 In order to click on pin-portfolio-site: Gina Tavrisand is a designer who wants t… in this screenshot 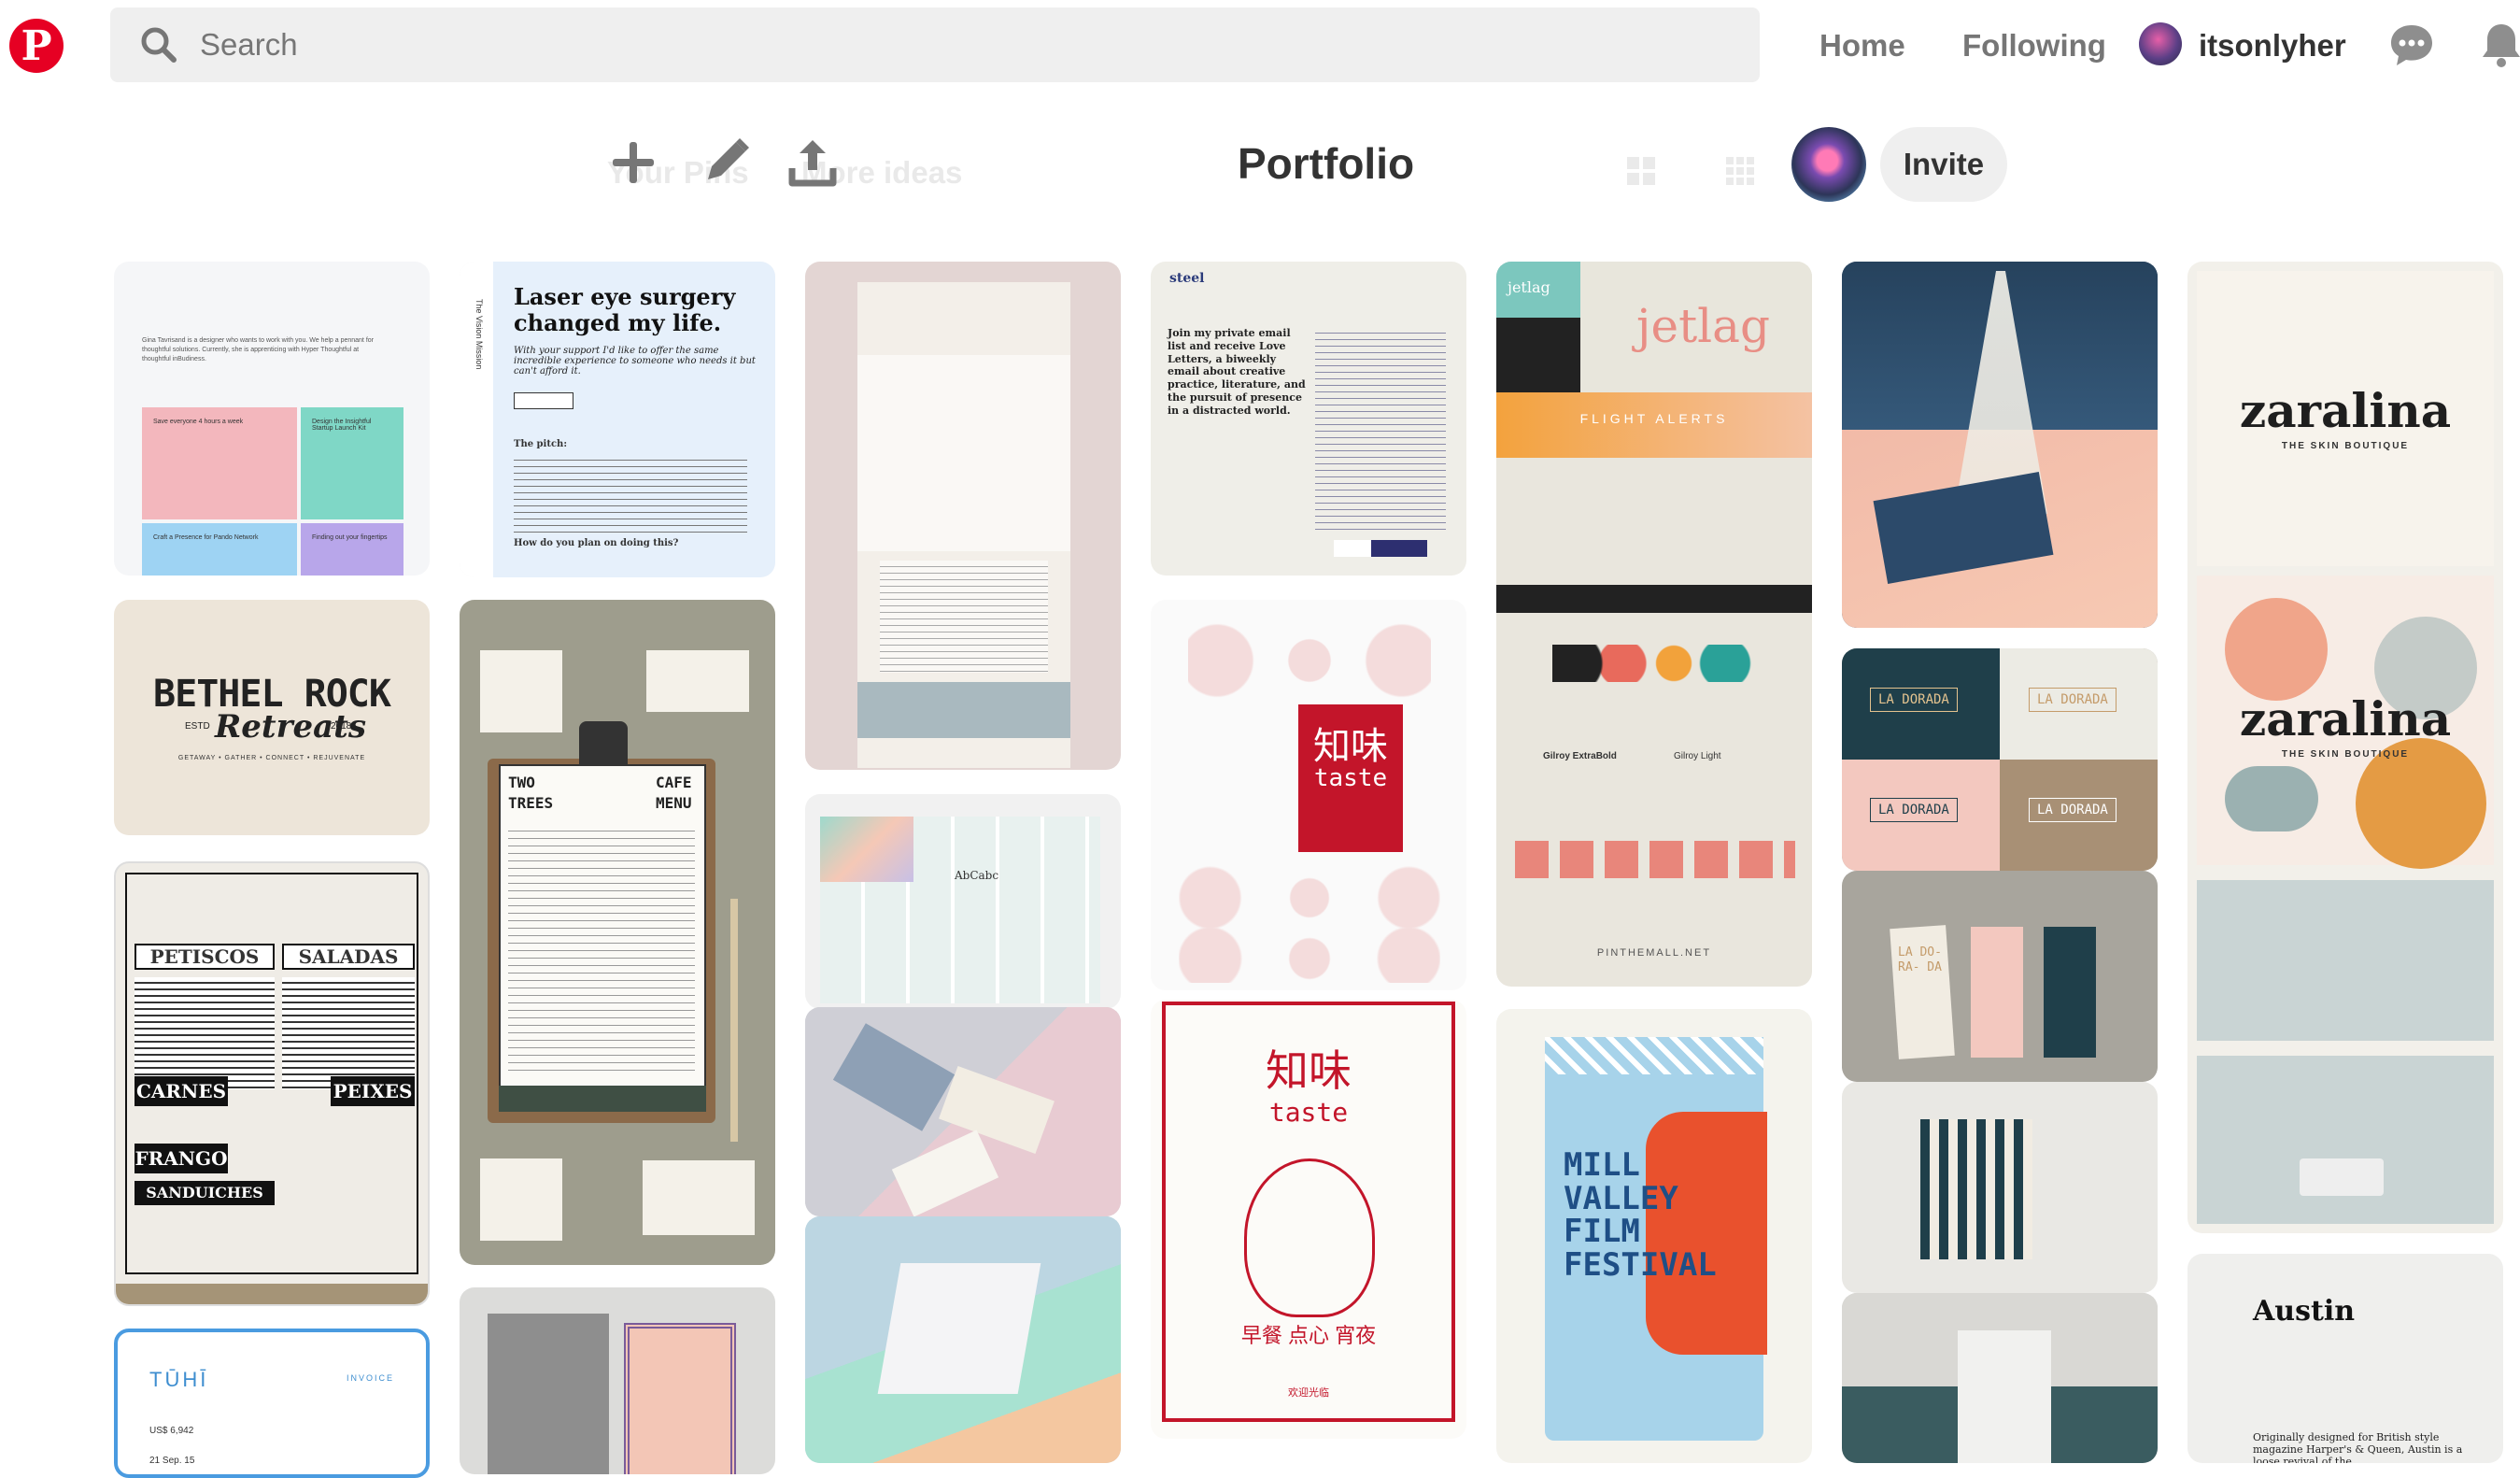, I will do `click(272, 419)`.